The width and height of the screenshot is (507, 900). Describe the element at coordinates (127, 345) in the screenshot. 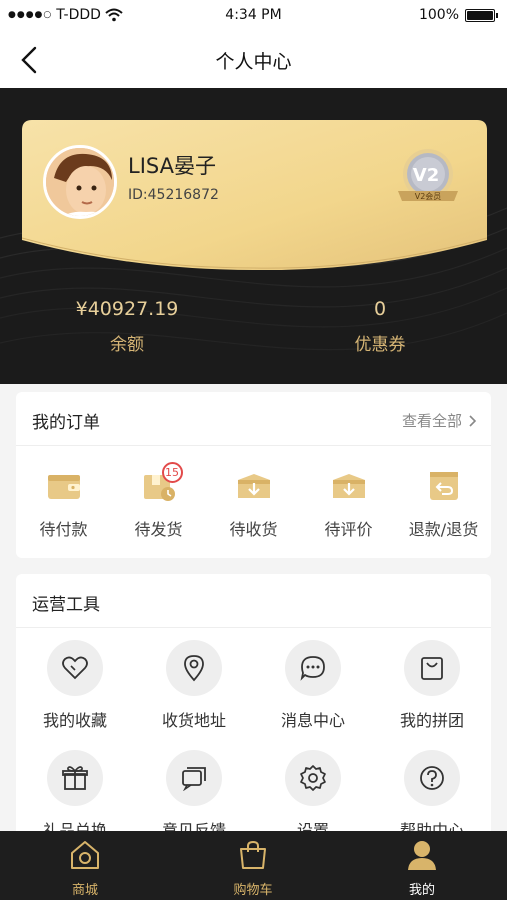

I see `balance-label: 余额` at that location.